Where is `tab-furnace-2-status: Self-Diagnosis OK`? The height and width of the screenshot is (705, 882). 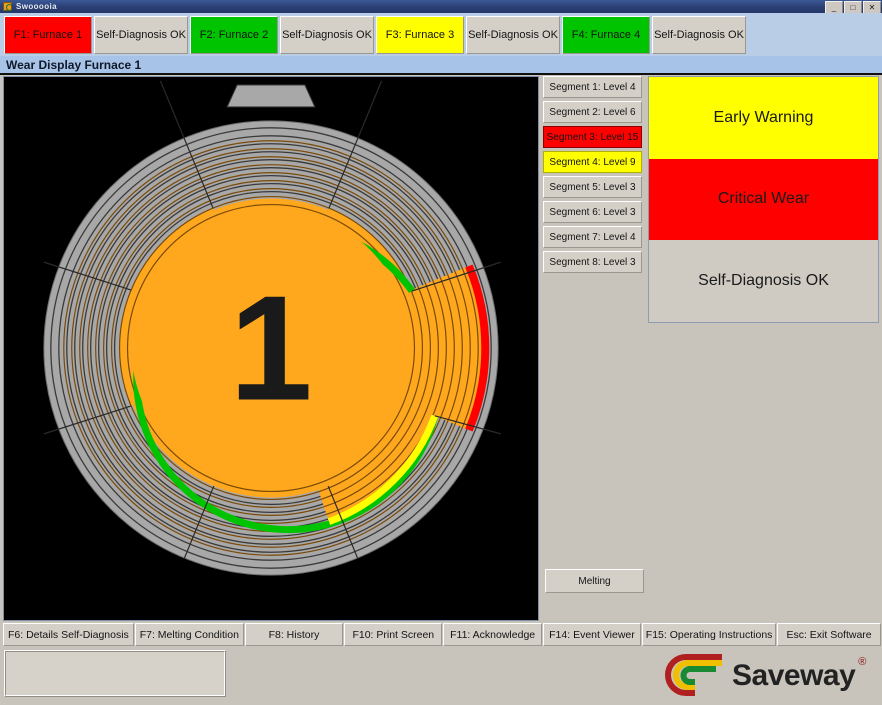
tab-furnace-2-status: Self-Diagnosis OK is located at coordinates (327, 34).